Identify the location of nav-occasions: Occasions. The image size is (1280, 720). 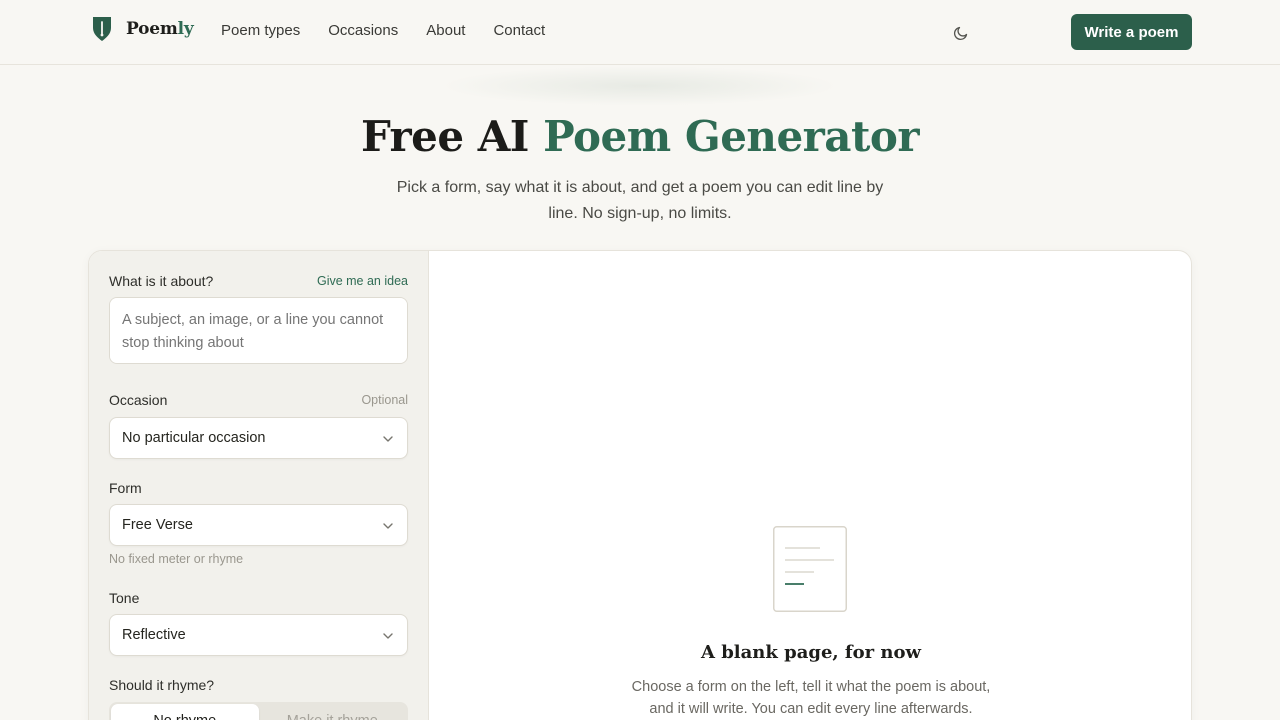
(363, 30).